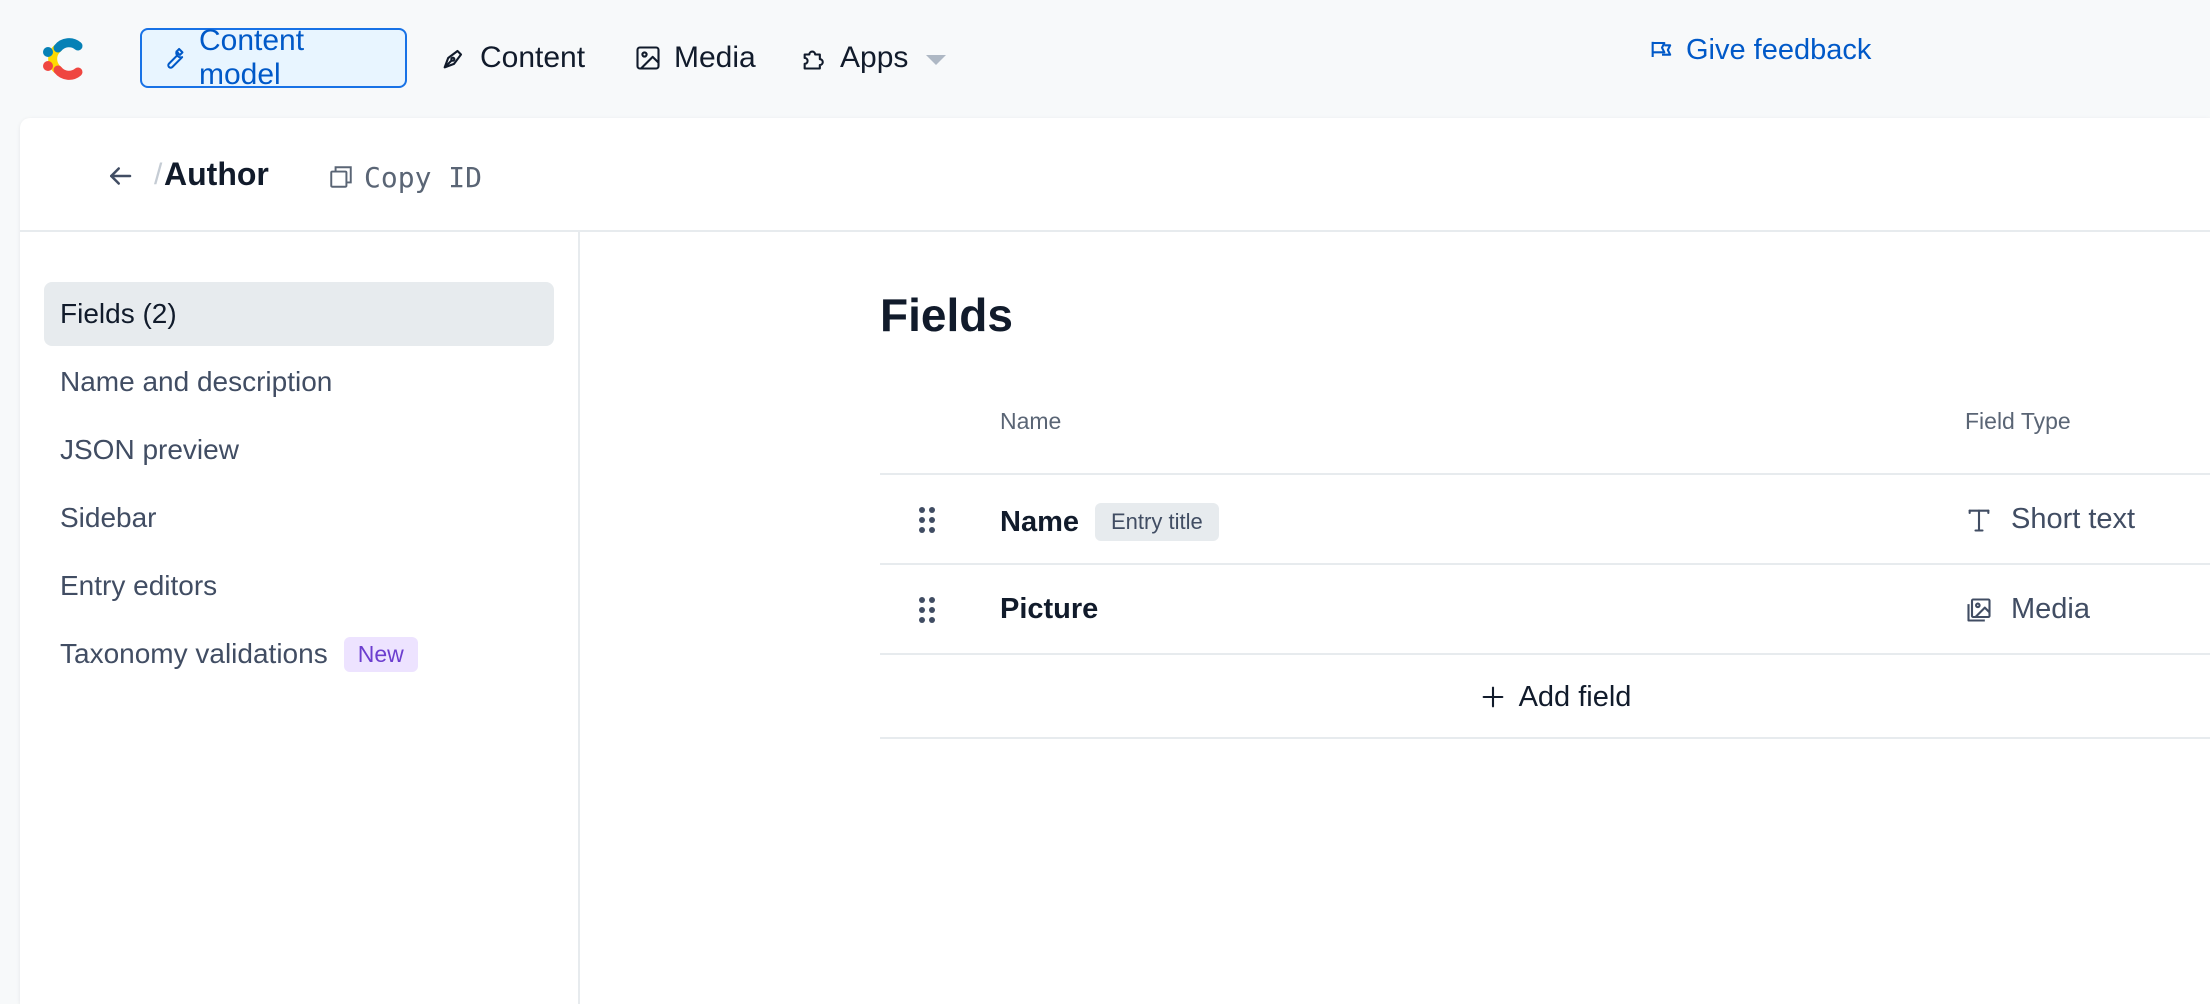 This screenshot has width=2210, height=1004. I want to click on field-name-text: Name, so click(1039, 521).